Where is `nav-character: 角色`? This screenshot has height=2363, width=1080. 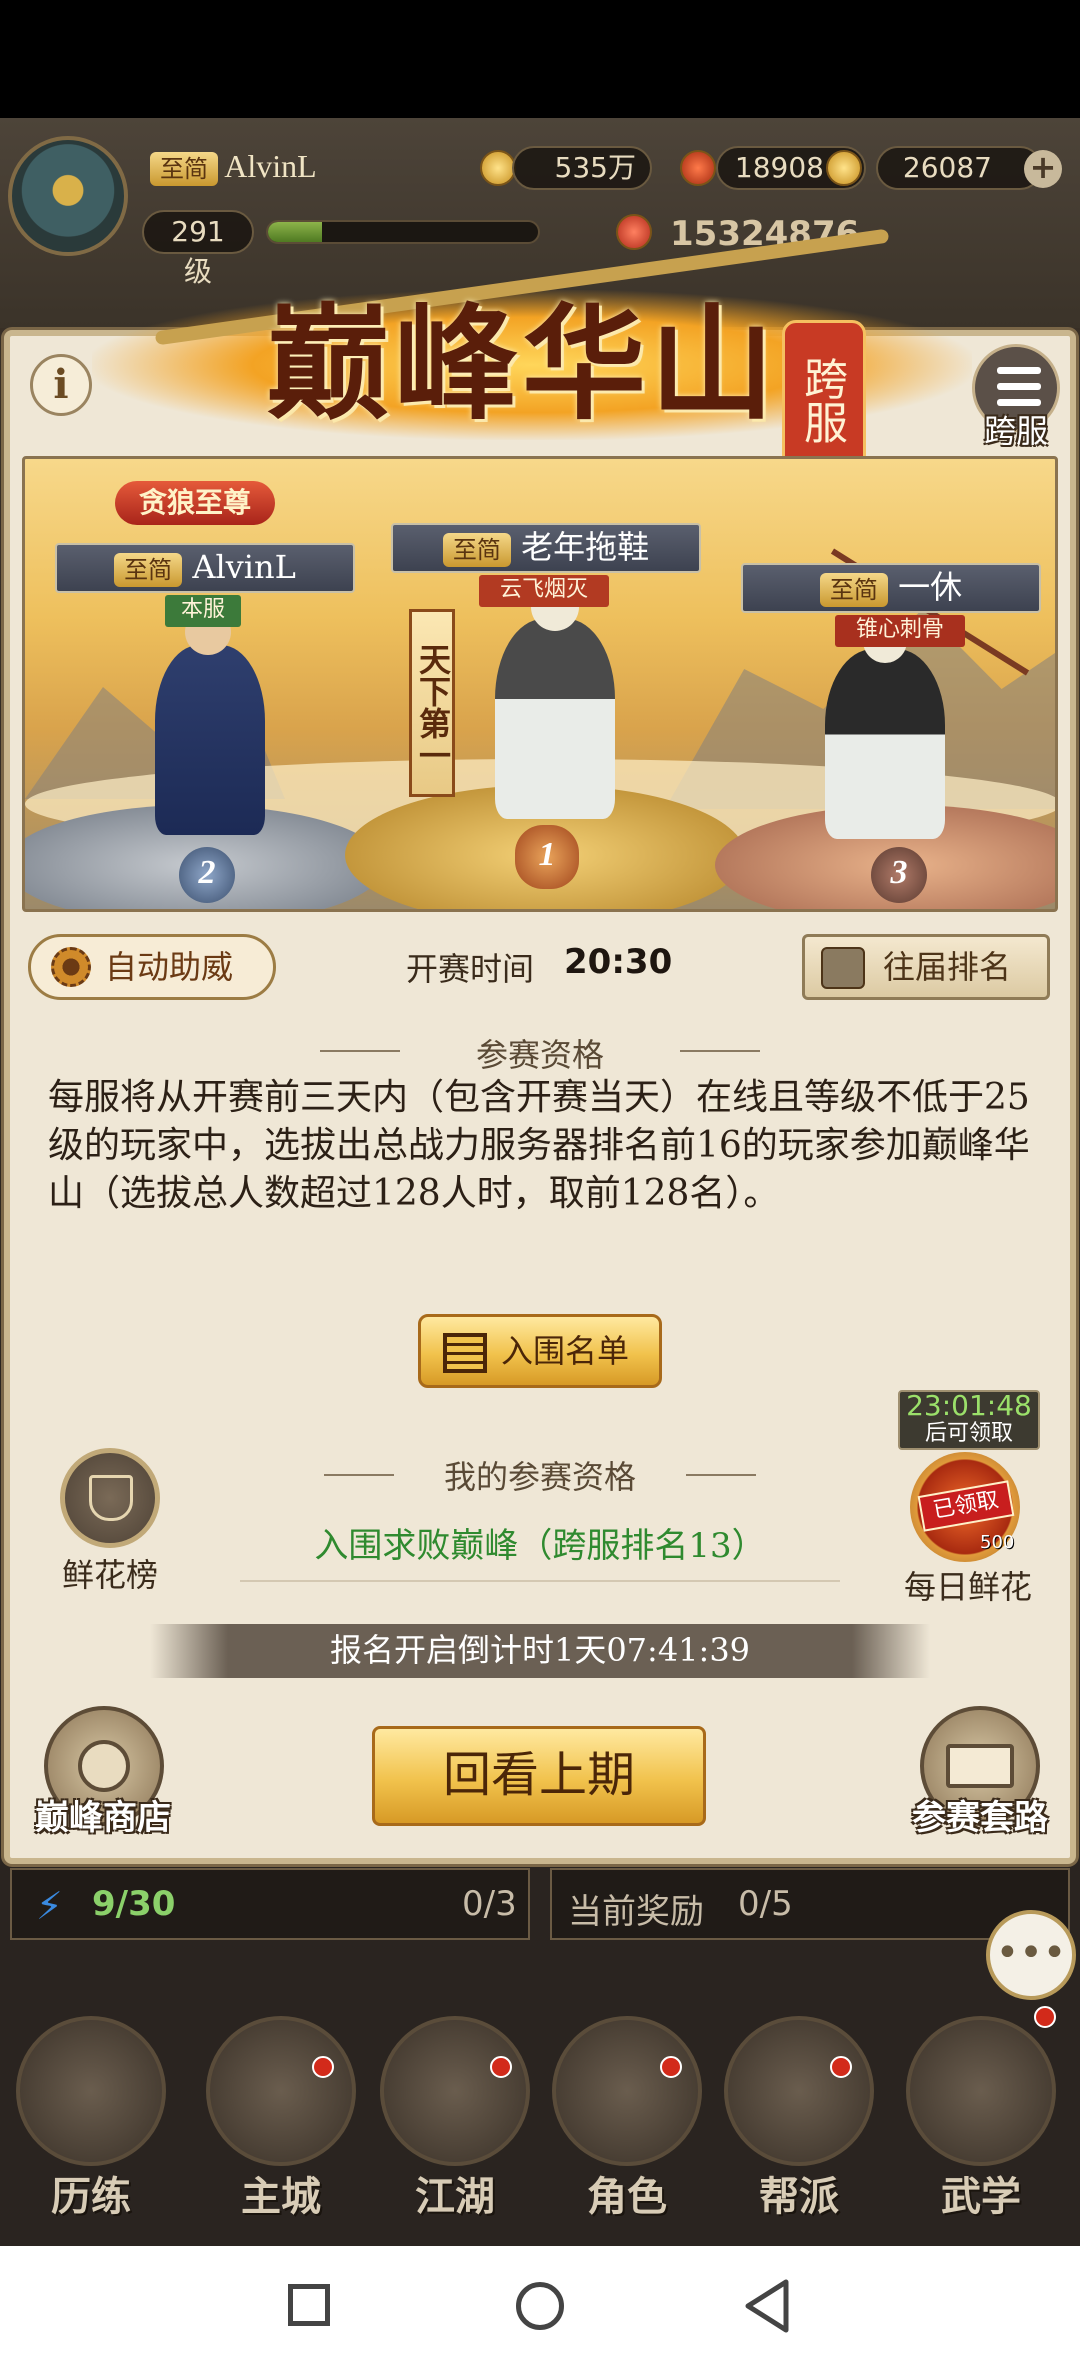
nav-character: 角色 is located at coordinates (627, 2121).